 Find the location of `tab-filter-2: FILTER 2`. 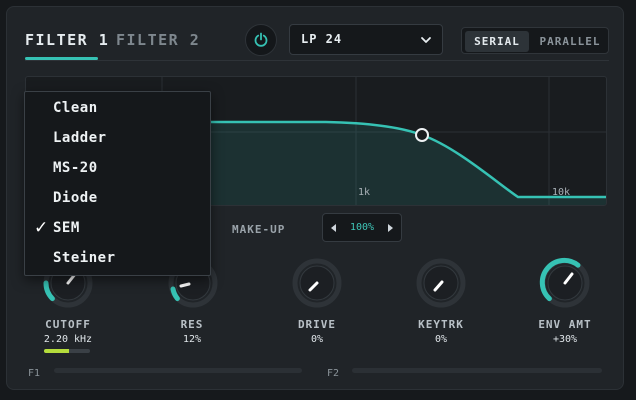

tab-filter-2: FILTER 2 is located at coordinates (158, 40).